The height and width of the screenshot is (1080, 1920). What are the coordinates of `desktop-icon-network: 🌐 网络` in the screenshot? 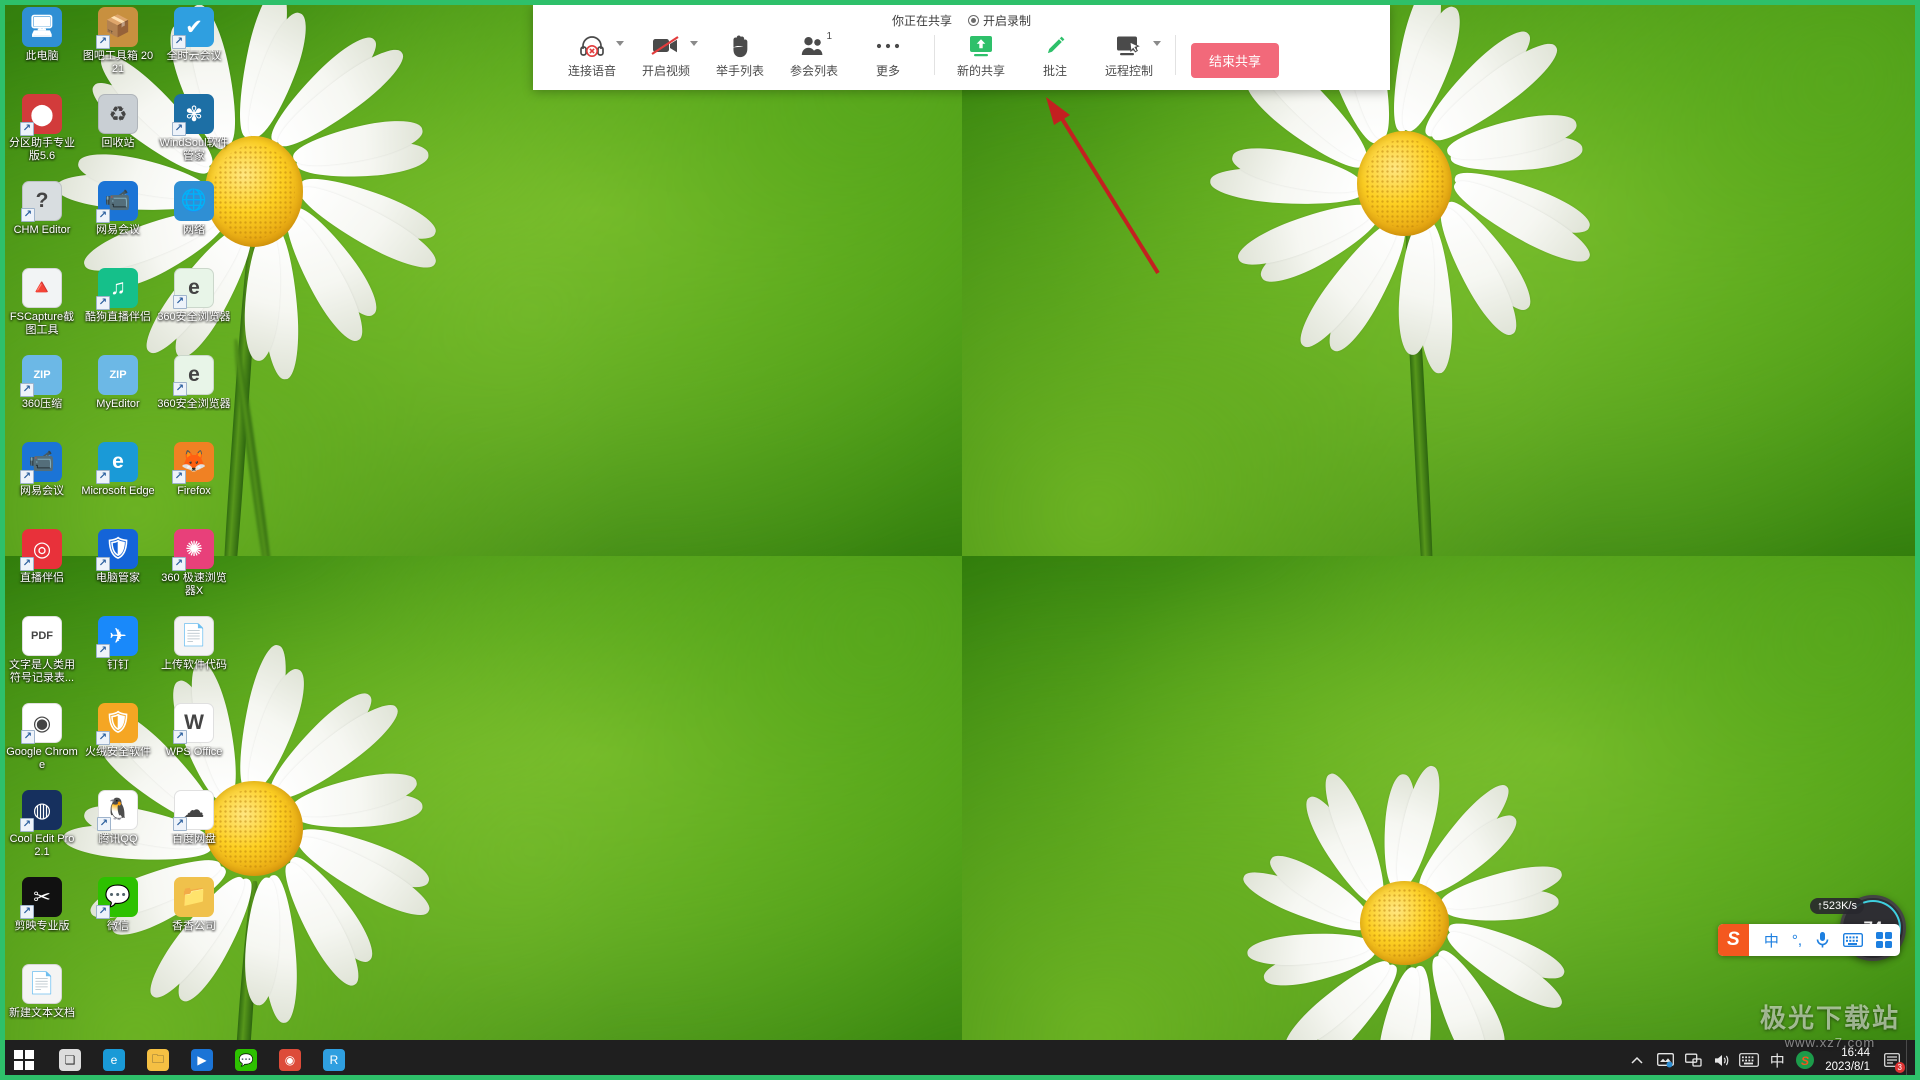 It's located at (194, 221).